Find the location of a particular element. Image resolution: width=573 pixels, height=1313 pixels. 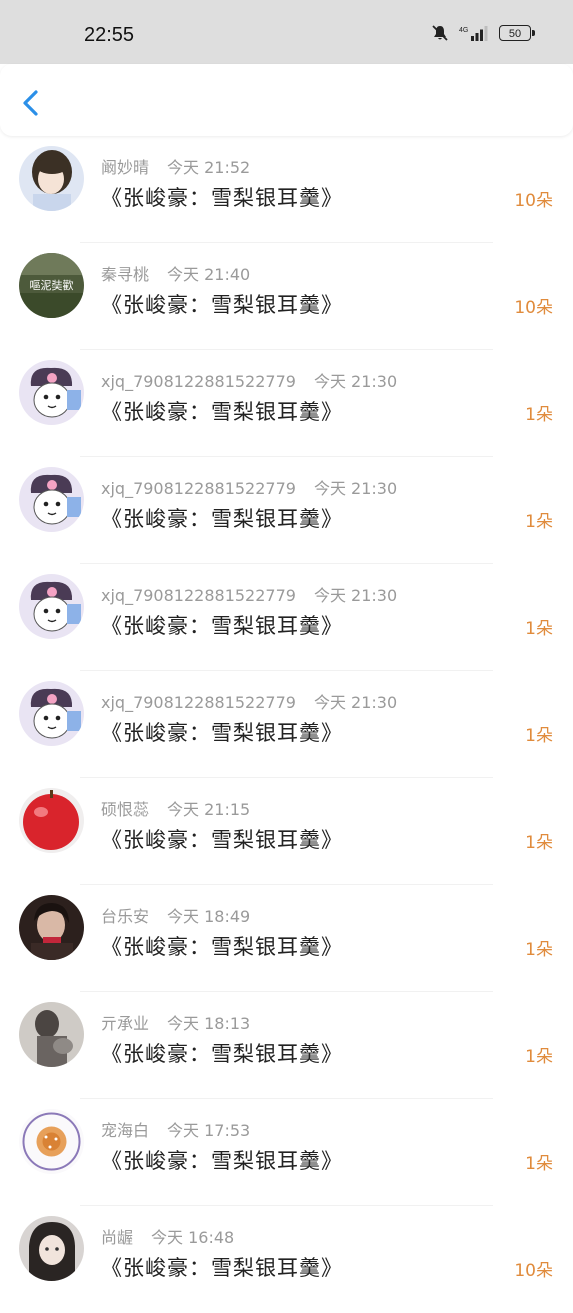

avatar: 嘔泥奘歡 is located at coordinates (51, 285).